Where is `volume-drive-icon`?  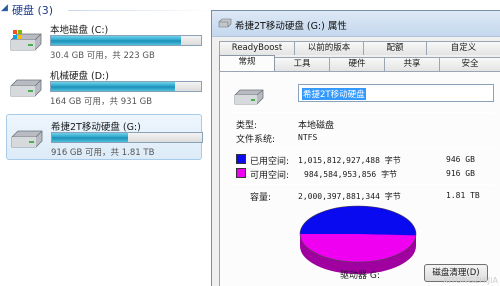
volume-drive-icon is located at coordinates (249, 97).